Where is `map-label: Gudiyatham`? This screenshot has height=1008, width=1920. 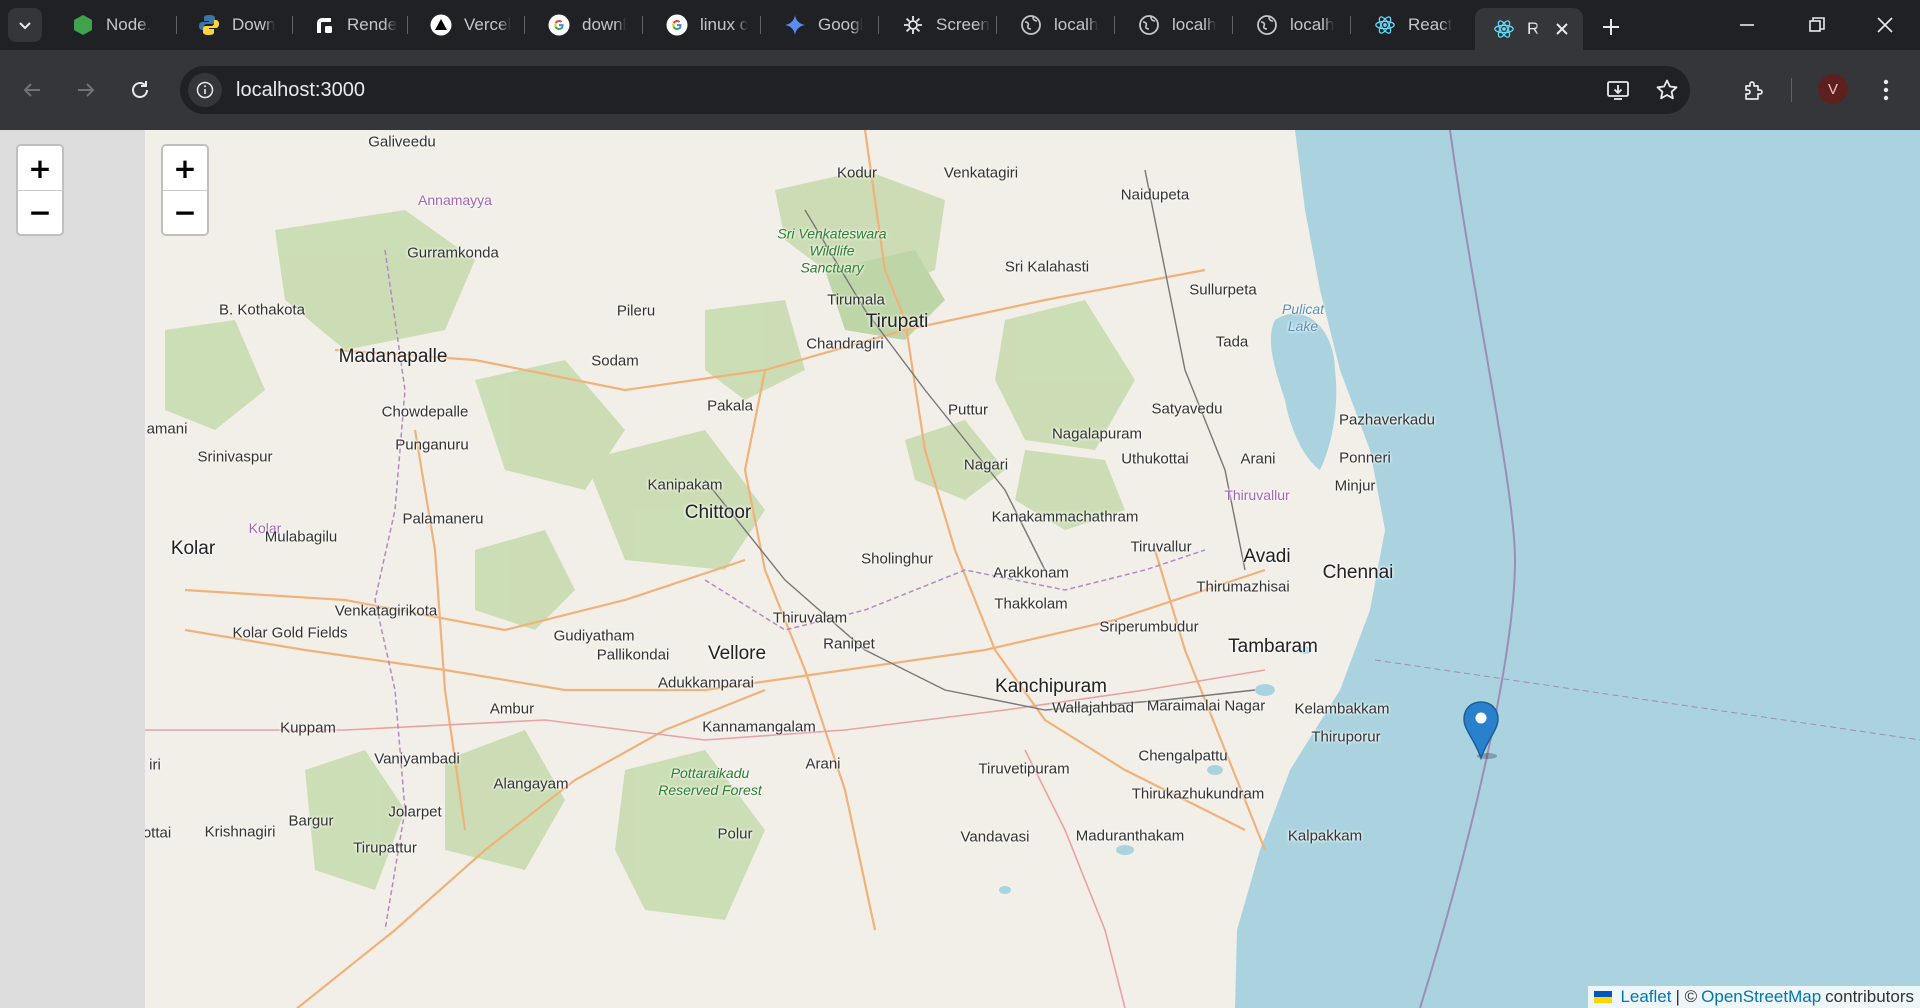 map-label: Gudiyatham is located at coordinates (594, 636).